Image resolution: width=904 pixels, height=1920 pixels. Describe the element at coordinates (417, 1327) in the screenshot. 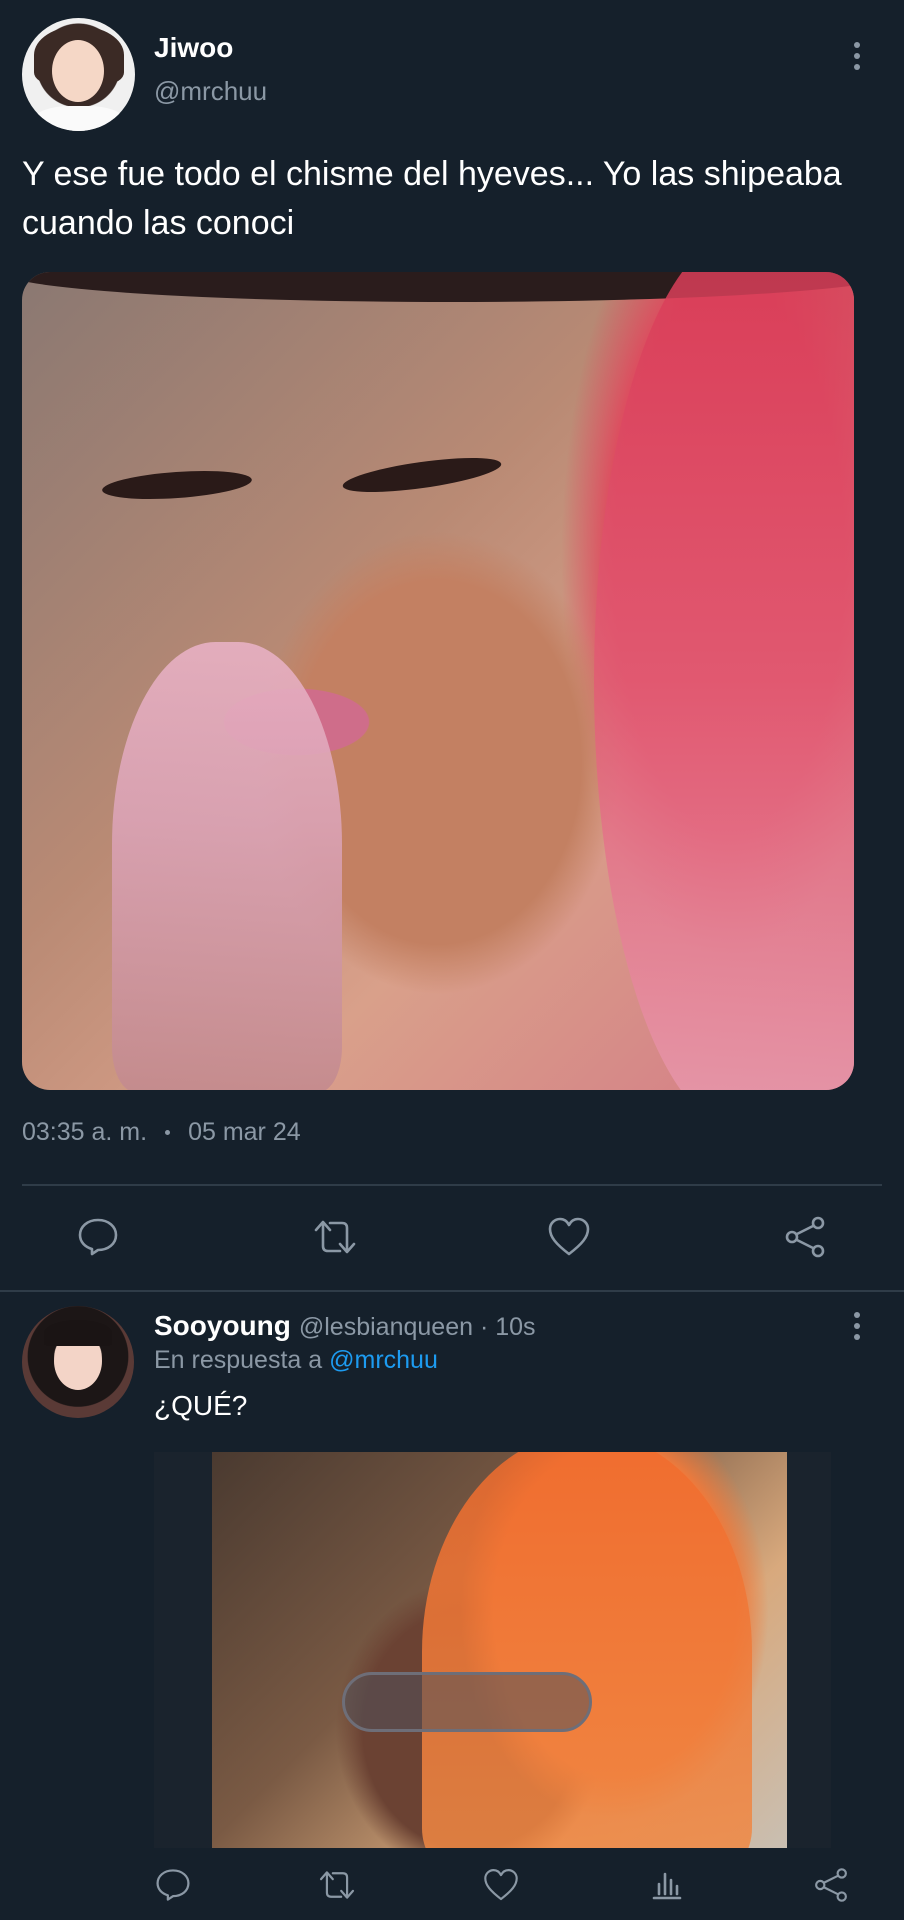

I see `reply-handle-time: @lesbianqueen · 10s` at that location.